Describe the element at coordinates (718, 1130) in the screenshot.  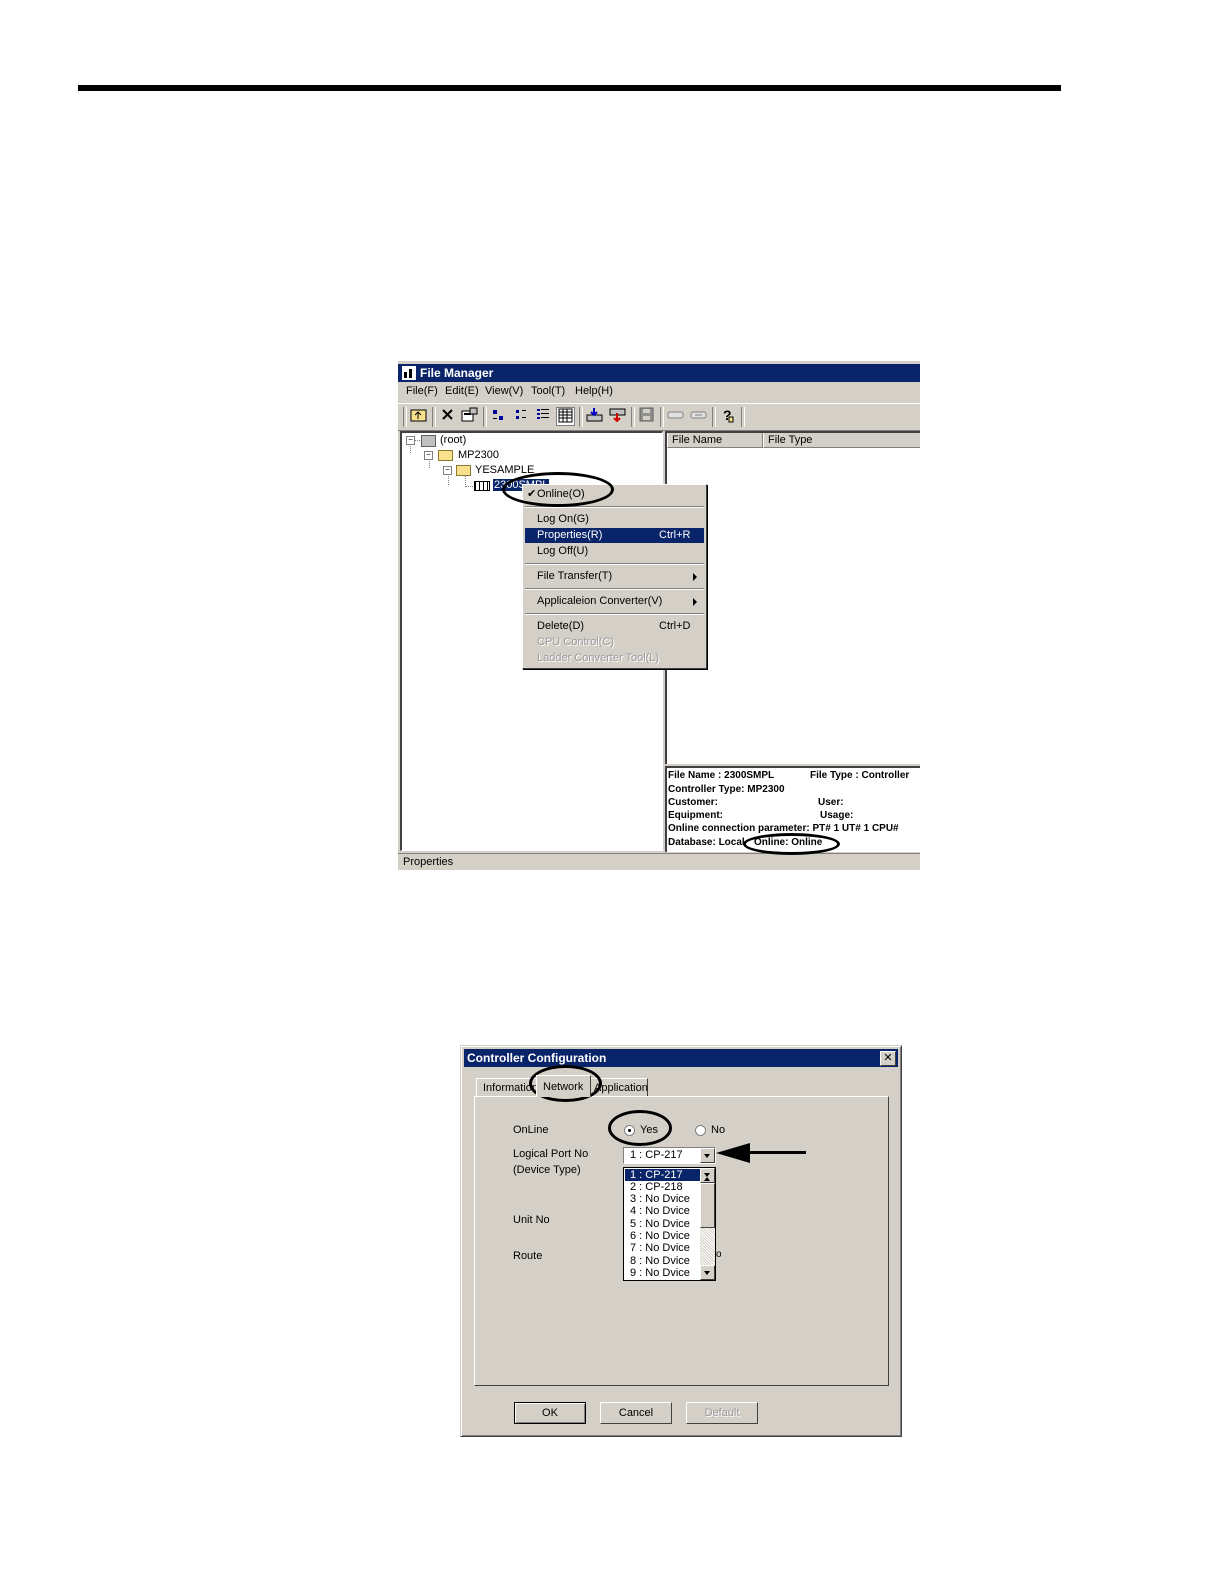
I see `online-no-label: No` at that location.